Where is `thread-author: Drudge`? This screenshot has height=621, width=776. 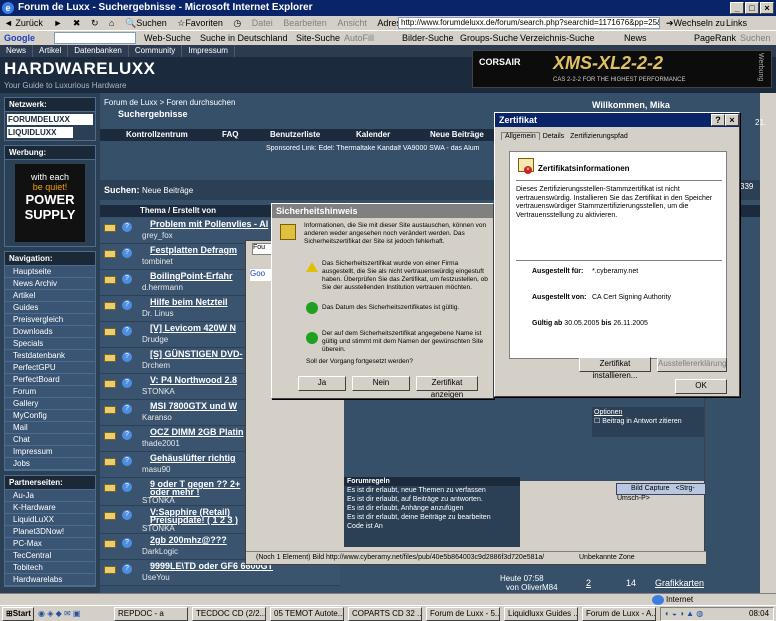
thread-author: Drudge is located at coordinates (155, 339).